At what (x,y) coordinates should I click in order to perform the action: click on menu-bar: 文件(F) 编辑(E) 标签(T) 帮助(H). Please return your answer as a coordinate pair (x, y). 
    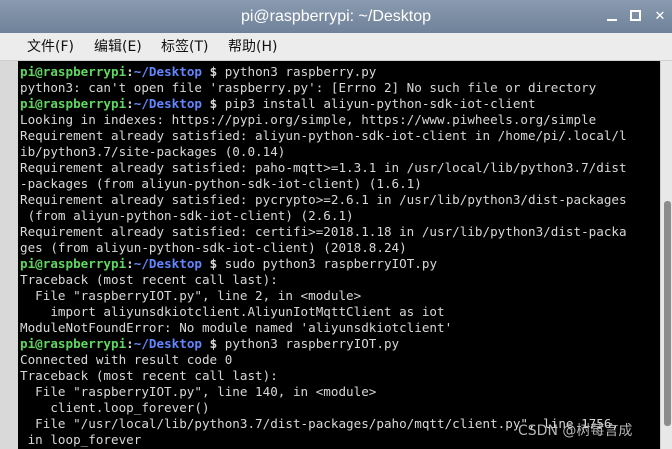
    Looking at the image, I should click on (336, 47).